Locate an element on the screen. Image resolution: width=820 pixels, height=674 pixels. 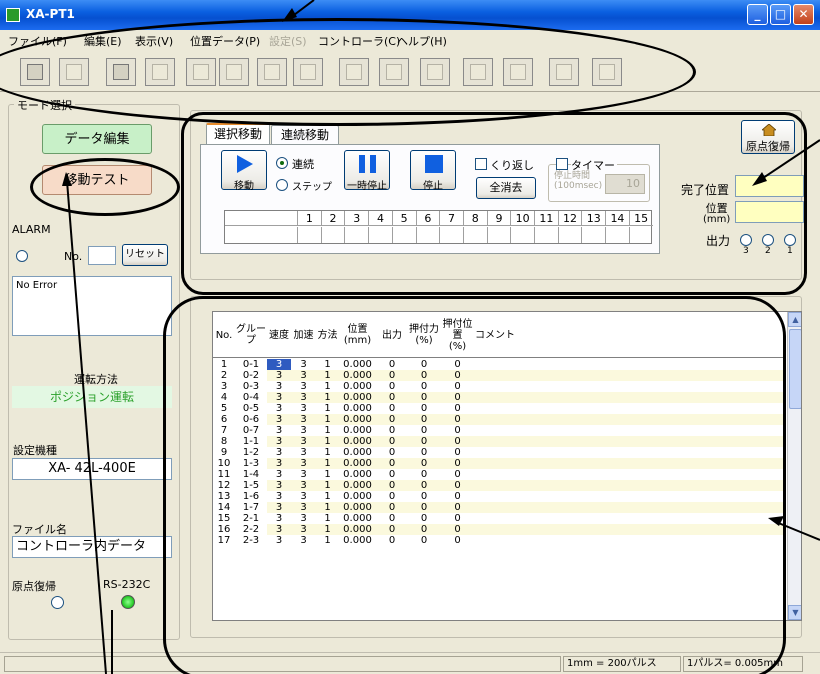
toolbar-print-icon is located at coordinates (518, 72).